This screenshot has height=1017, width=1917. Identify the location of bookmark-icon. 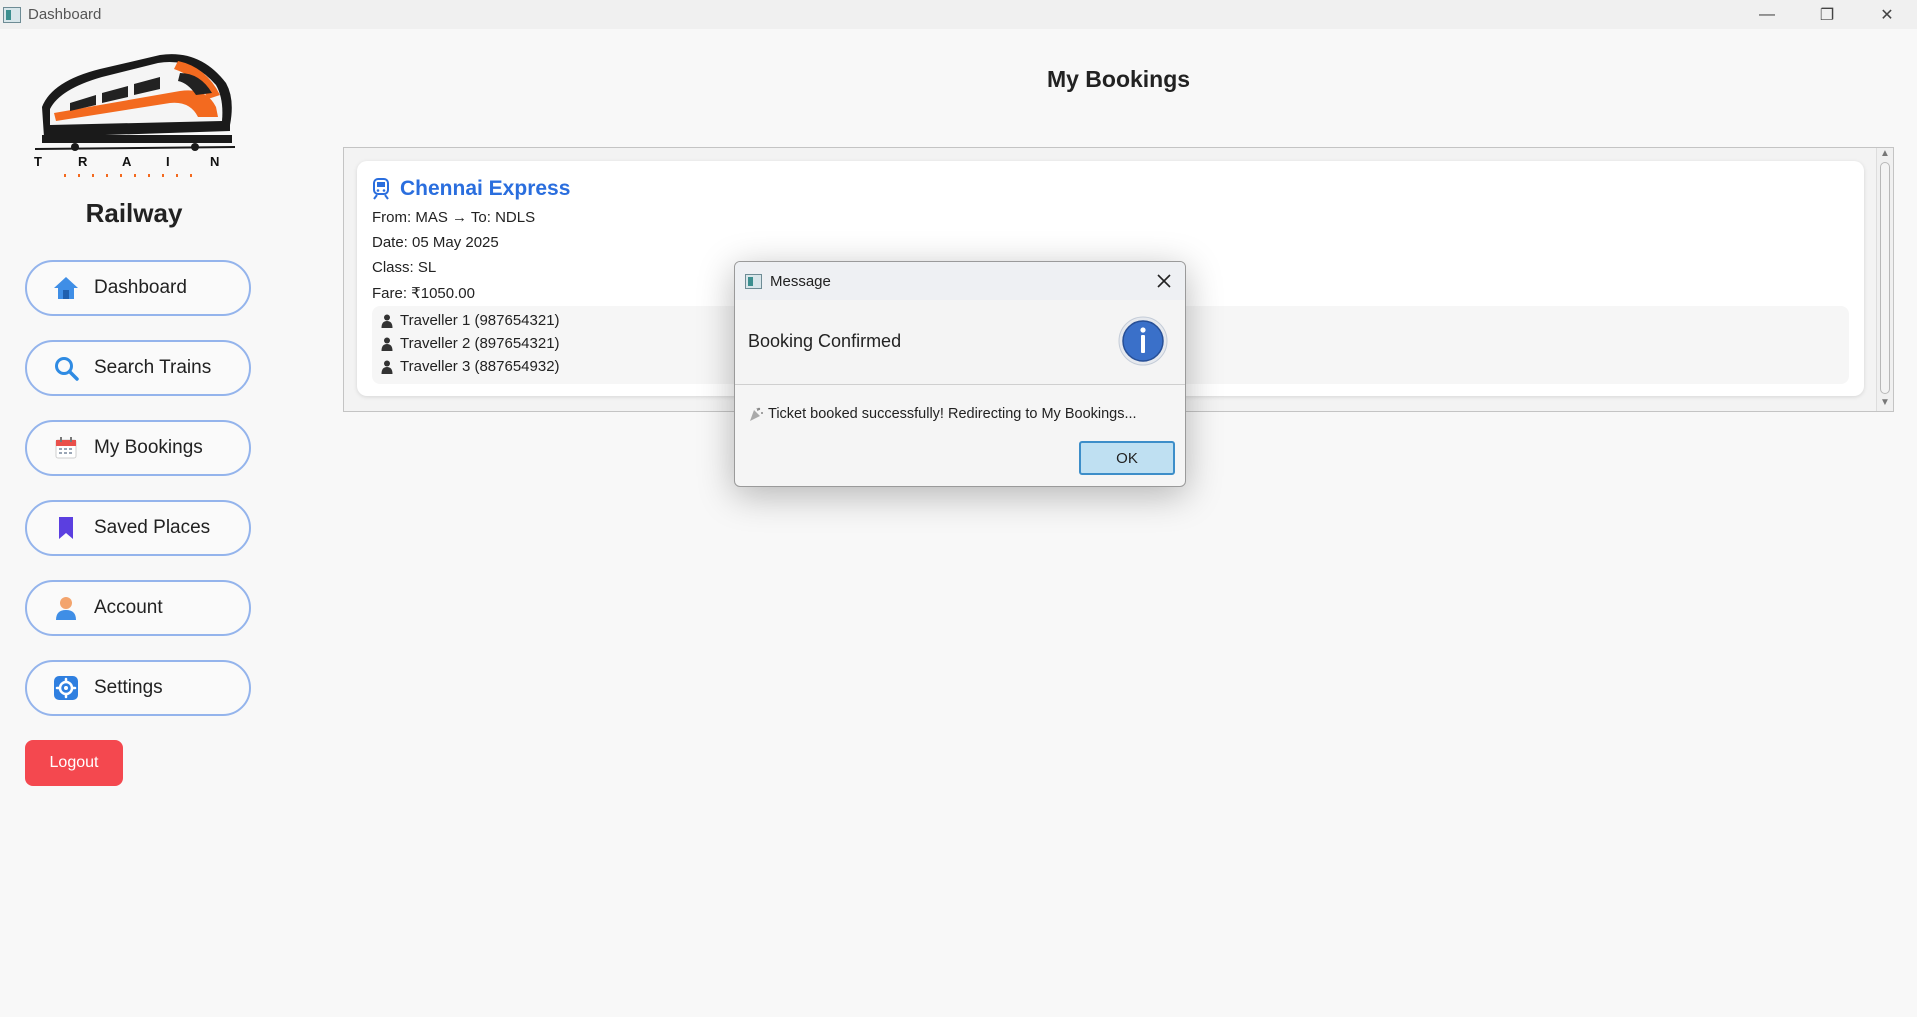
(66, 528).